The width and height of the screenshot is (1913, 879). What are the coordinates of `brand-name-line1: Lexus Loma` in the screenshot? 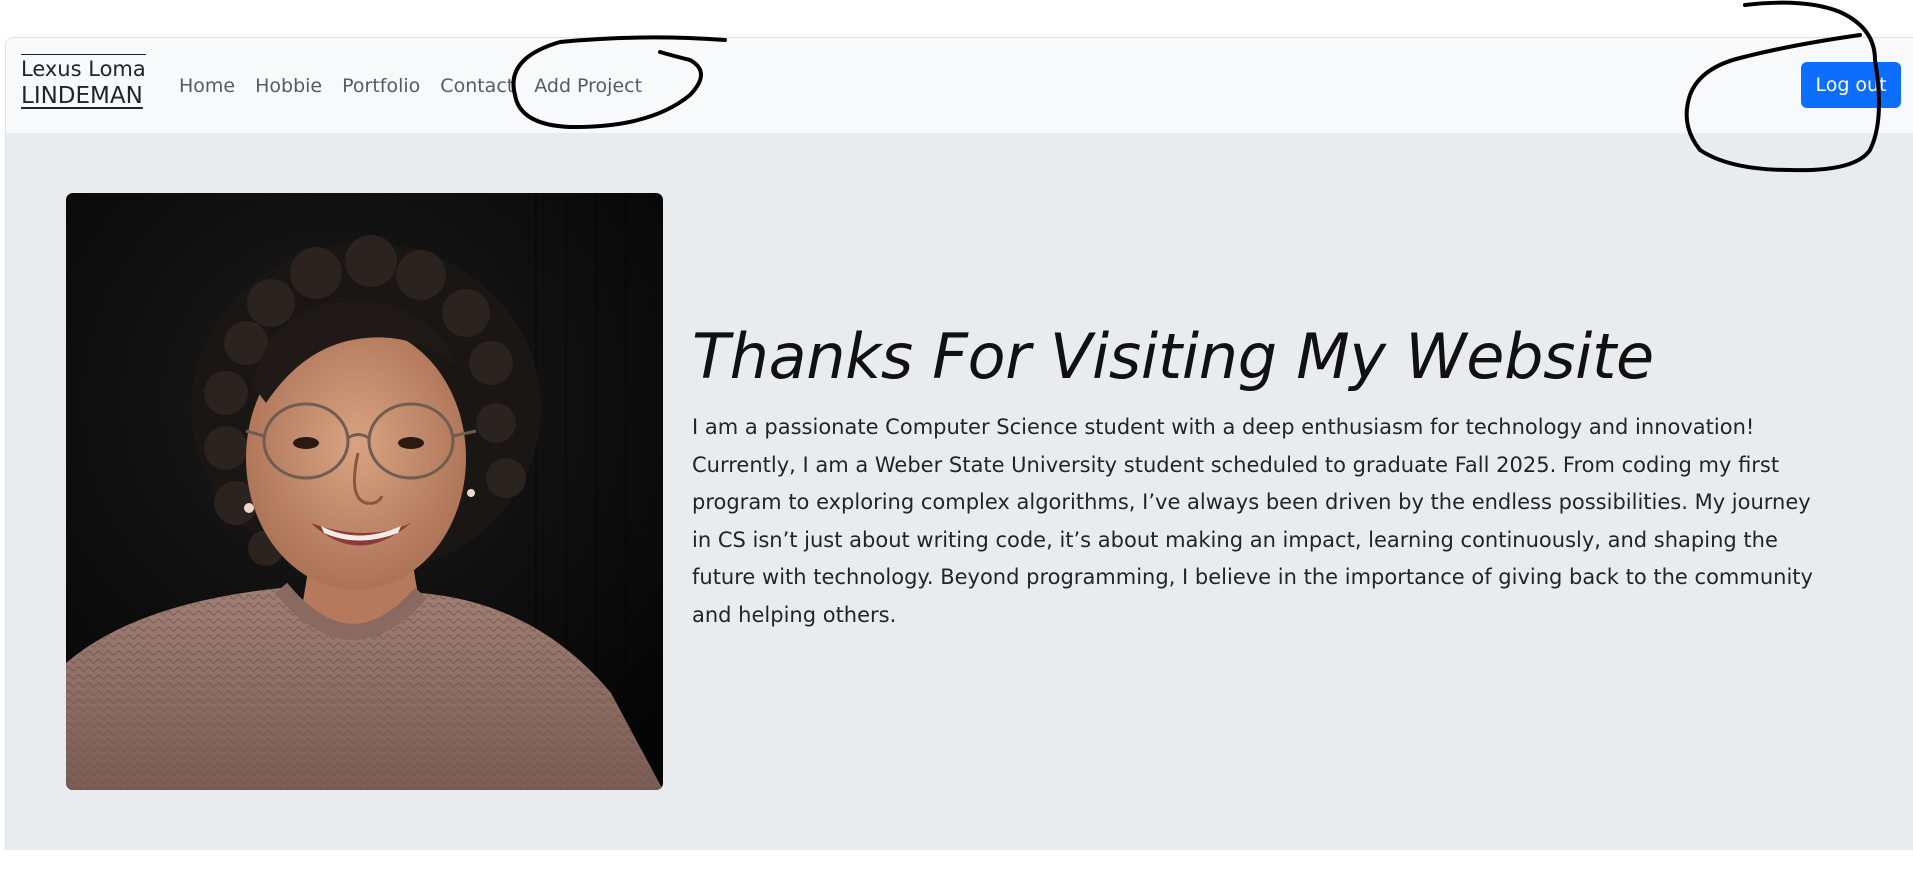 It's located at (83, 68).